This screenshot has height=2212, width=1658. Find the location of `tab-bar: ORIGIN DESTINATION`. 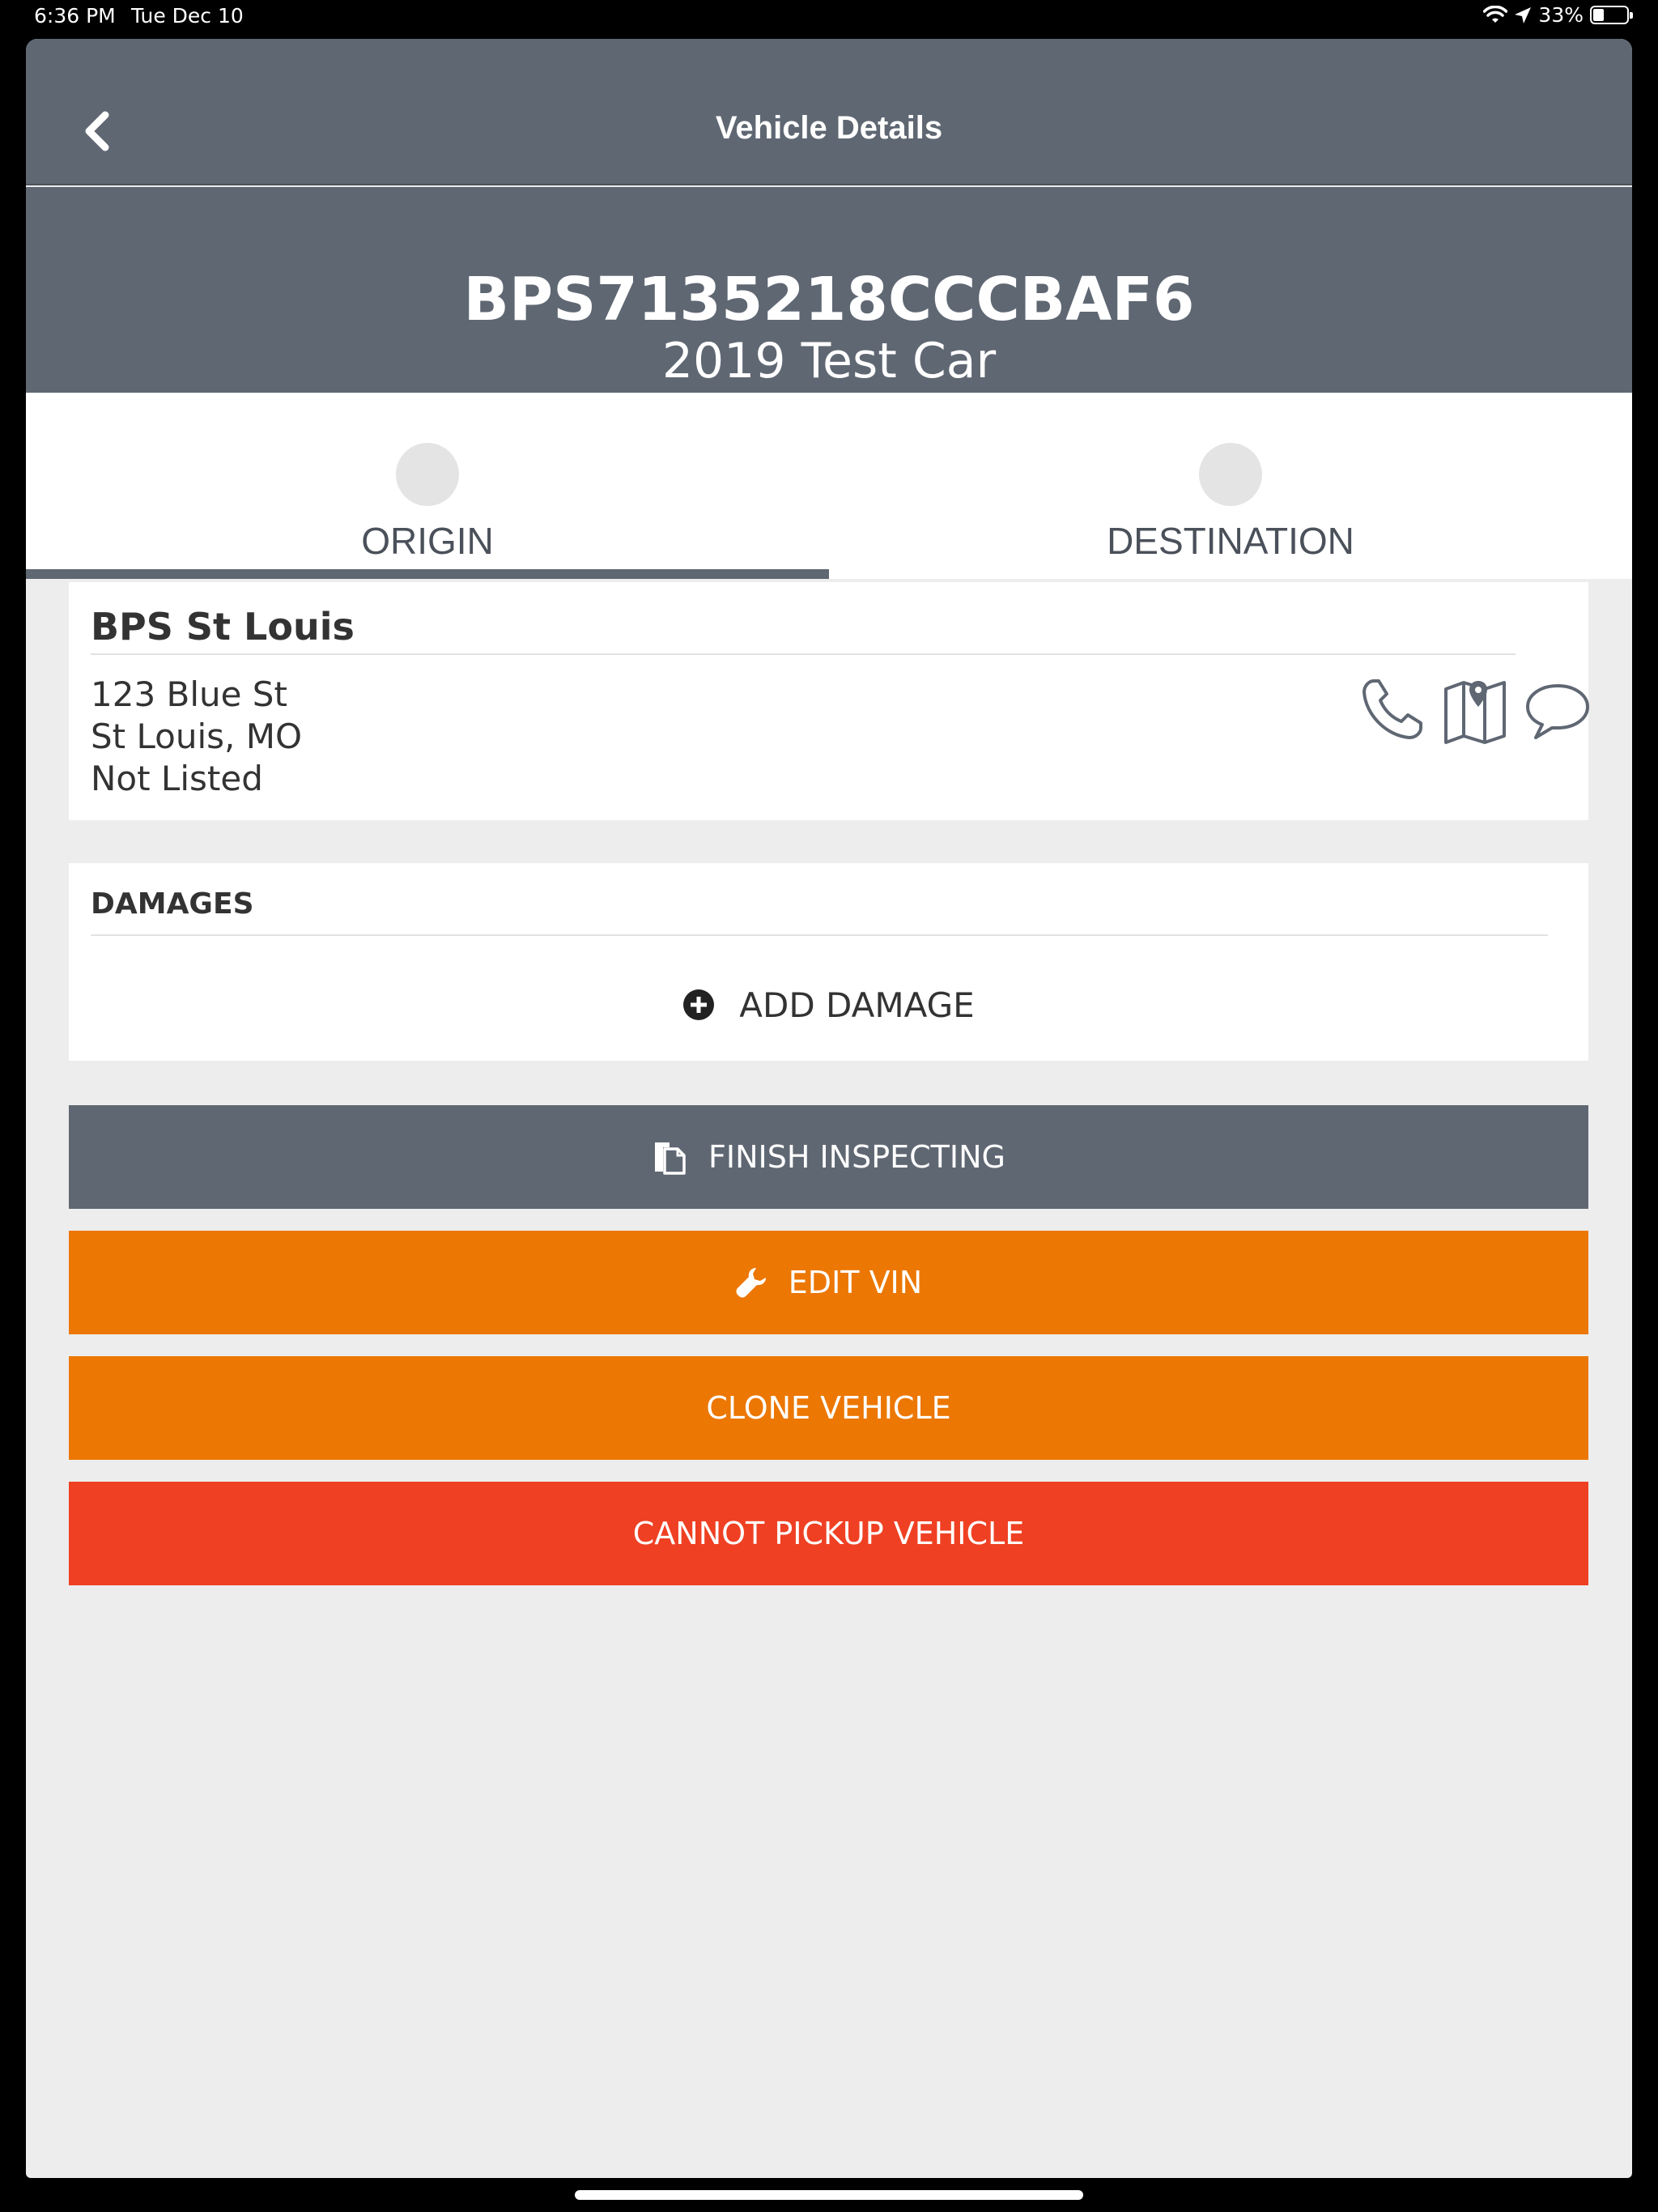

tab-bar: ORIGIN DESTINATION is located at coordinates (829, 486).